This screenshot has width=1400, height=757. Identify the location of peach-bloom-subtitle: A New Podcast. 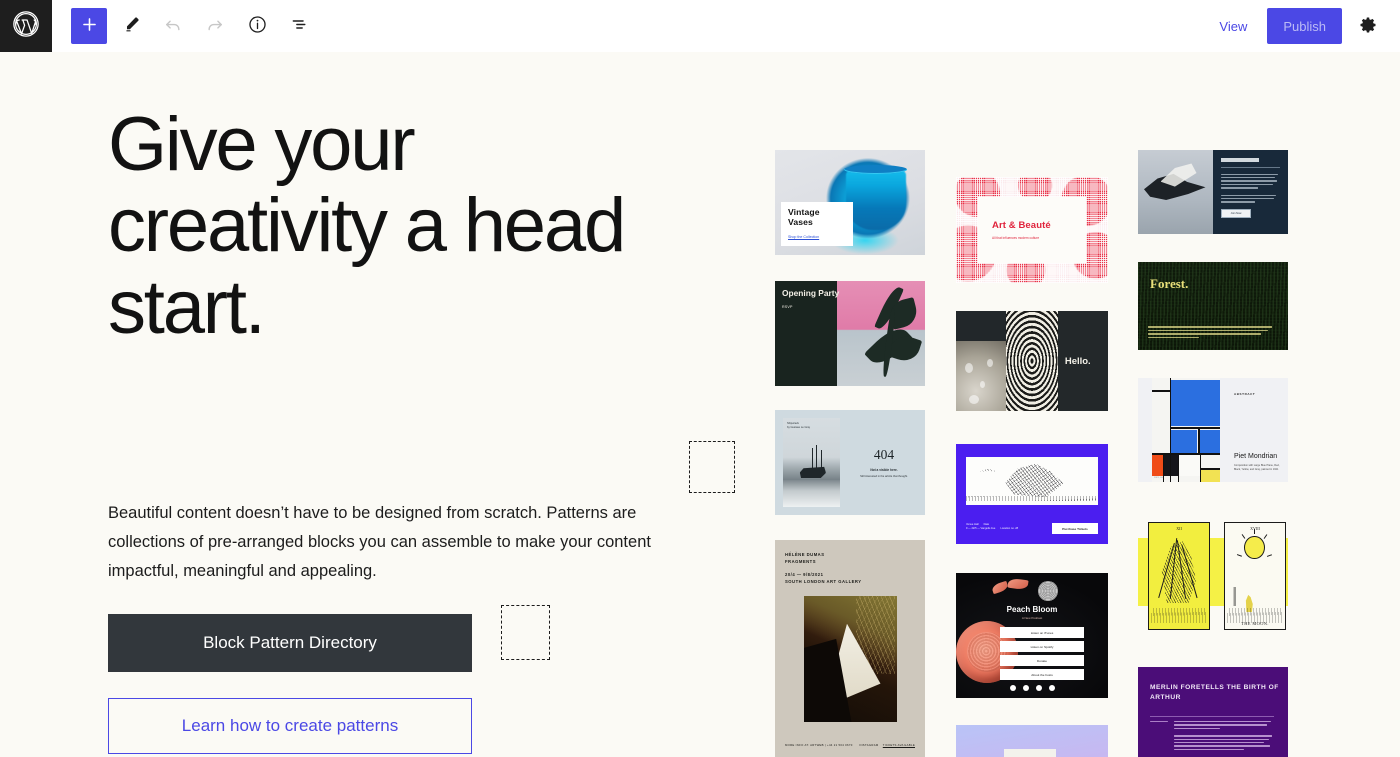
(1032, 618).